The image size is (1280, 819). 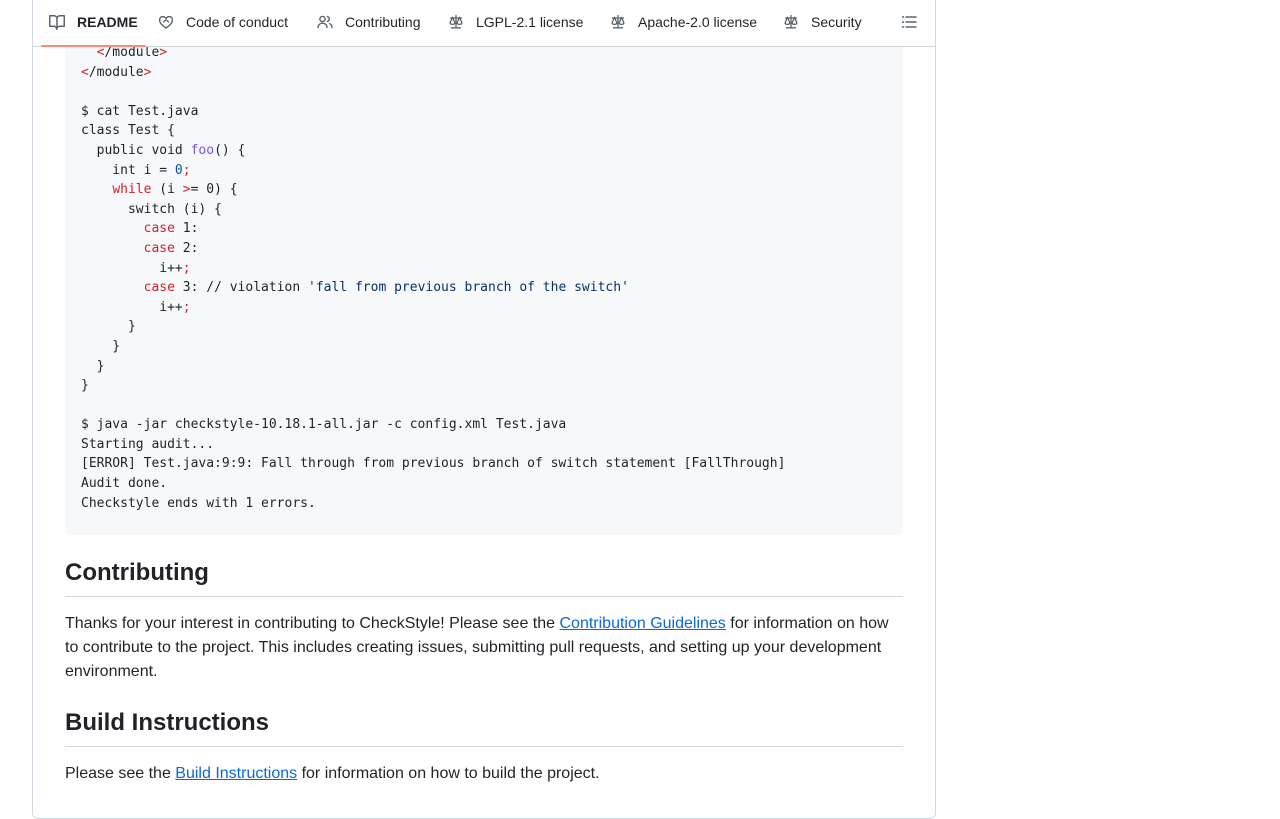 What do you see at coordinates (236, 773) in the screenshot?
I see `build-instructions-link: Build Instructions` at bounding box center [236, 773].